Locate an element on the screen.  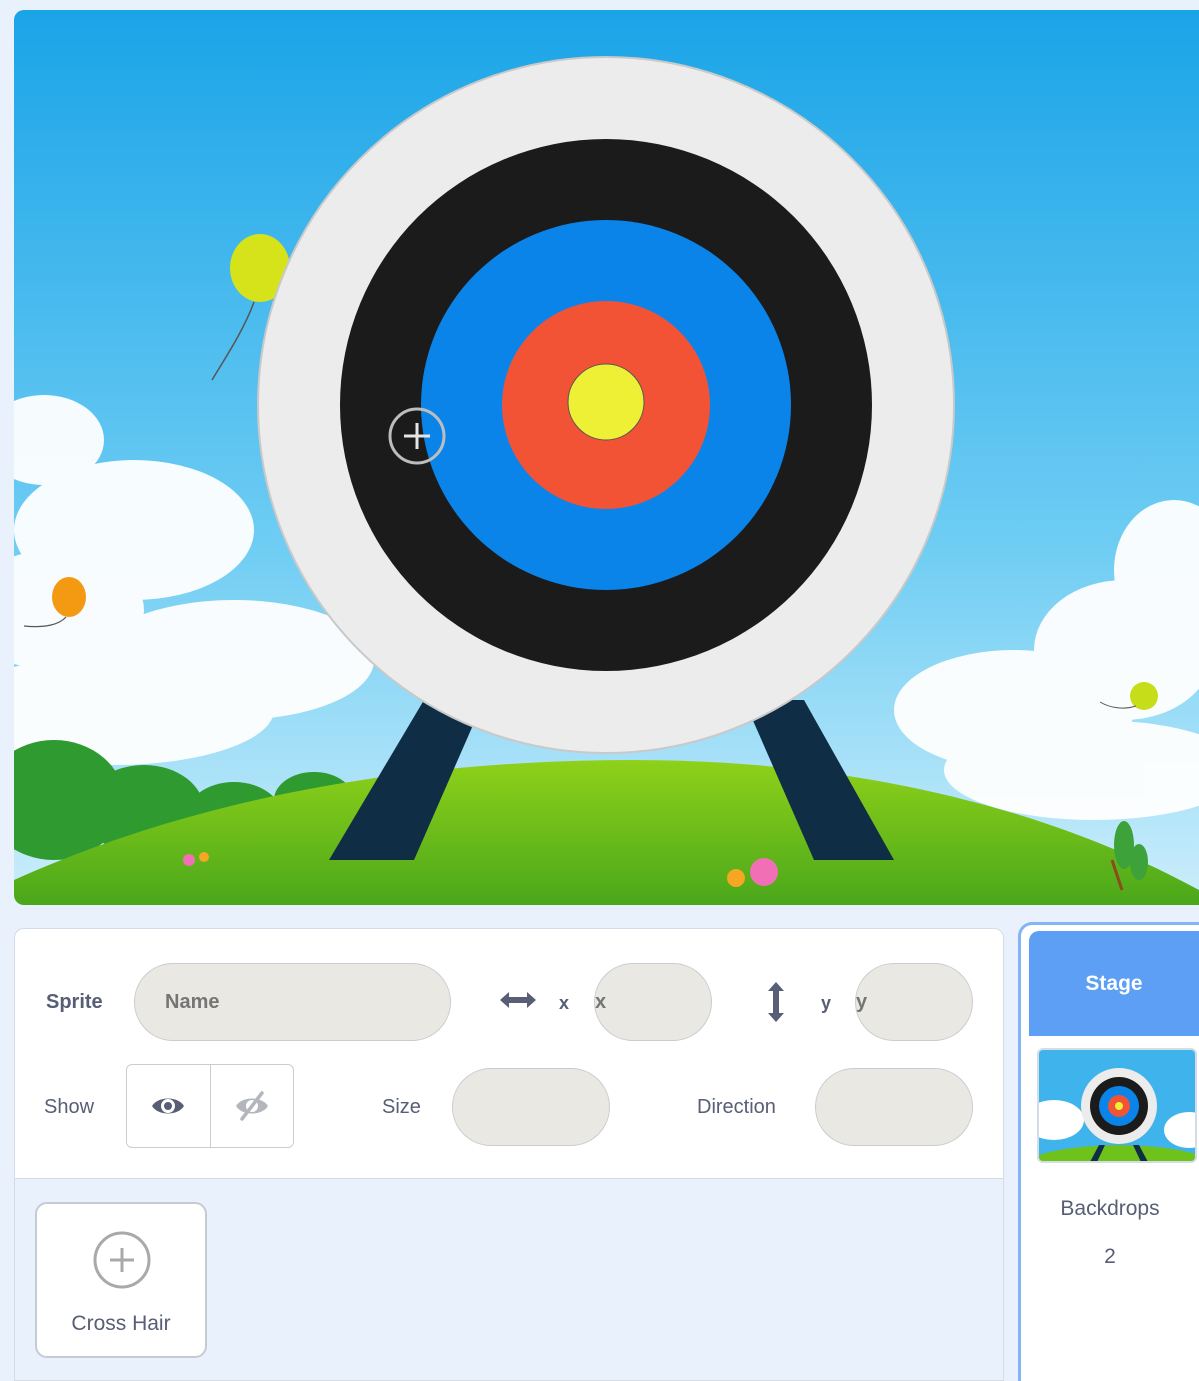
sprite-tile: Cross Hair is located at coordinates (121, 1280).